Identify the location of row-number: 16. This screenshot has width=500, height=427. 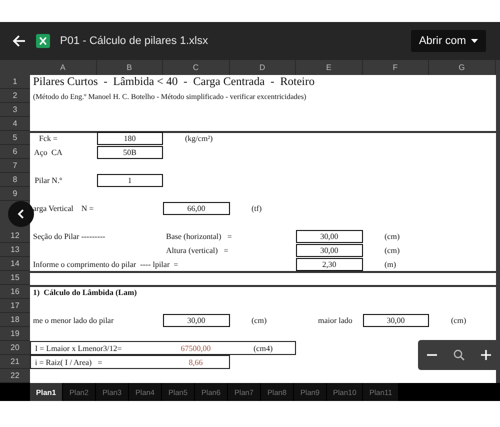
(15, 292).